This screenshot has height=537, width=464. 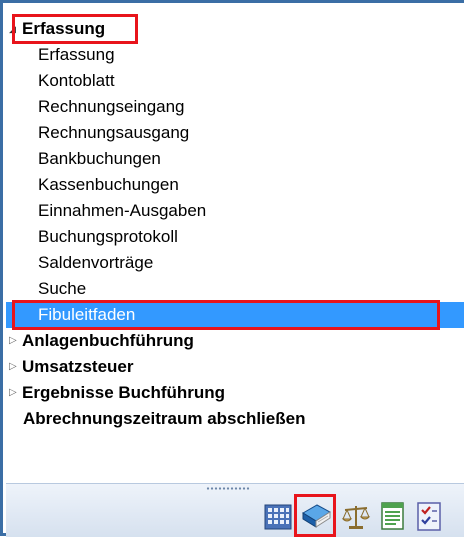 What do you see at coordinates (96, 262) in the screenshot?
I see `tree-item-label: Saldenvorträge` at bounding box center [96, 262].